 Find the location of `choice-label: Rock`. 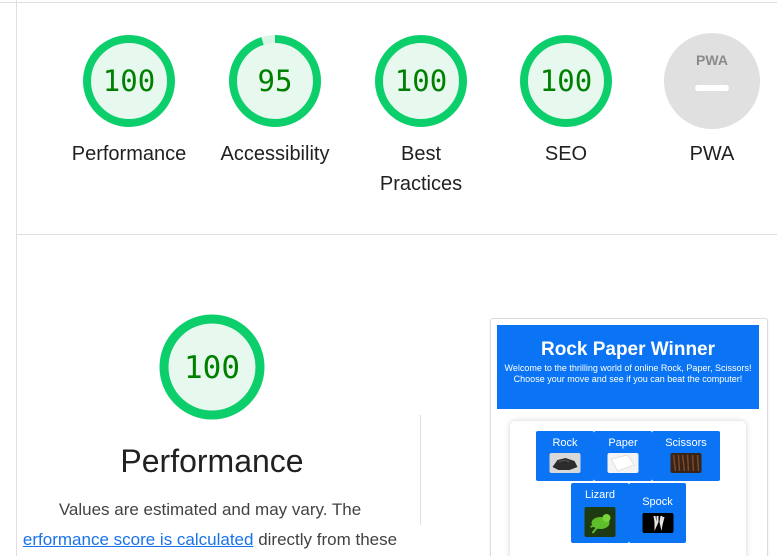

choice-label: Rock is located at coordinates (565, 443).